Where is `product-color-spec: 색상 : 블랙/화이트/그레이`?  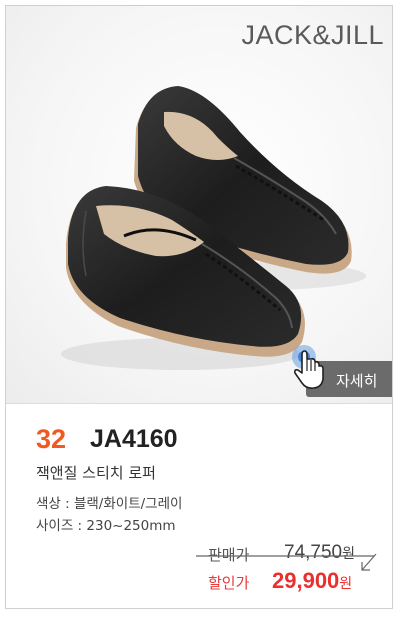 product-color-spec: 색상 : 블랙/화이트/그레이 is located at coordinates (109, 504).